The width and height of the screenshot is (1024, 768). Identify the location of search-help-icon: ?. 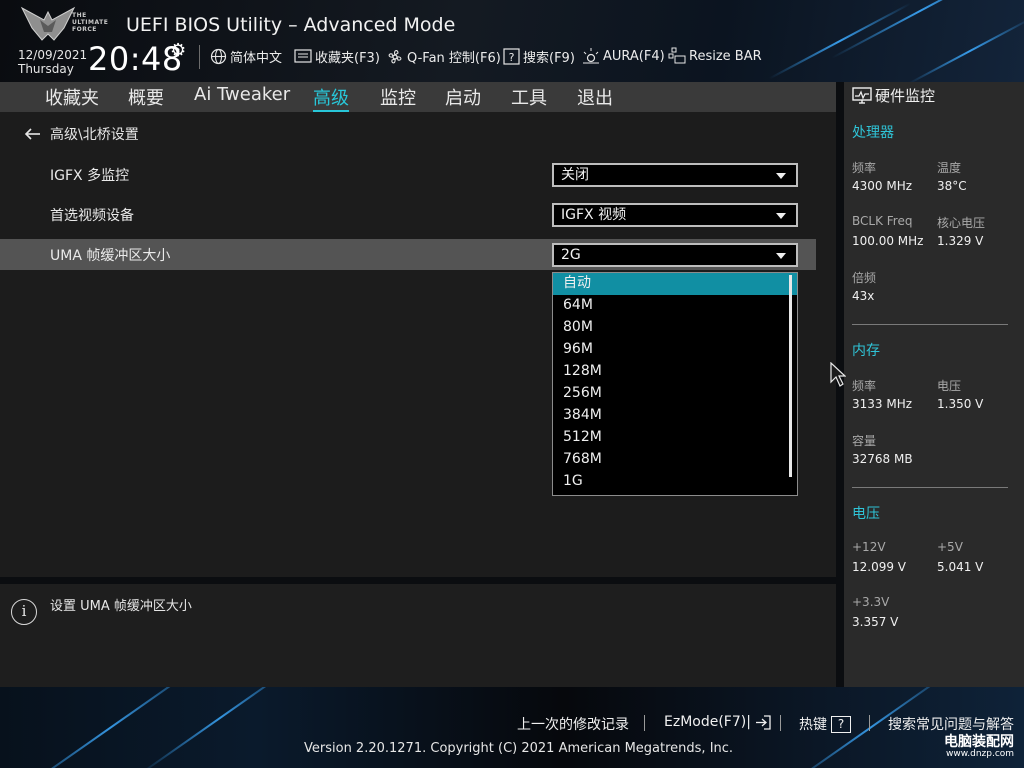
(511, 56).